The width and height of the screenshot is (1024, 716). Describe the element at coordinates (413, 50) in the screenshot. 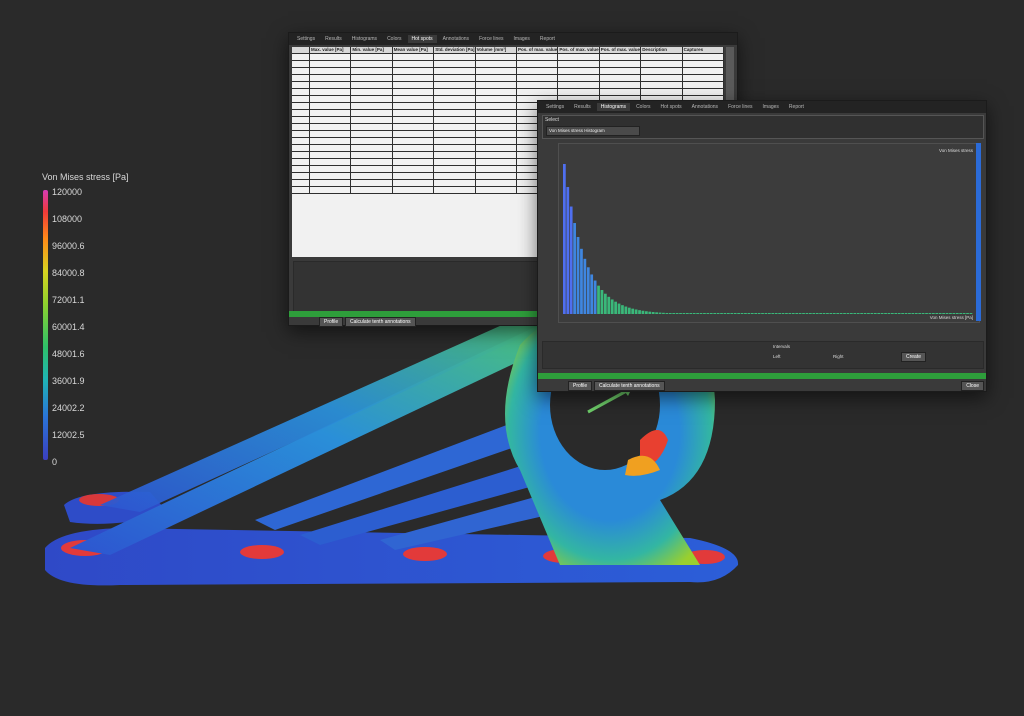

I see `column-header: Mean value [Pa]` at that location.